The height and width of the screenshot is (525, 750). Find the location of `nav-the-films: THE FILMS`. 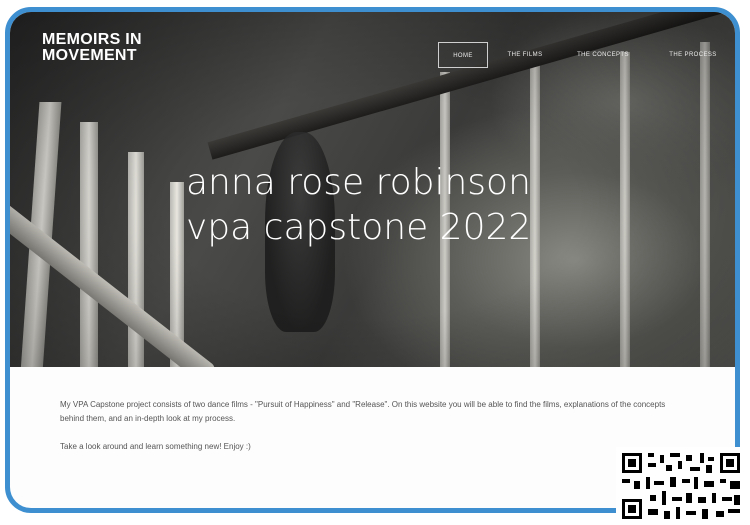

nav-the-films: THE FILMS is located at coordinates (525, 55).